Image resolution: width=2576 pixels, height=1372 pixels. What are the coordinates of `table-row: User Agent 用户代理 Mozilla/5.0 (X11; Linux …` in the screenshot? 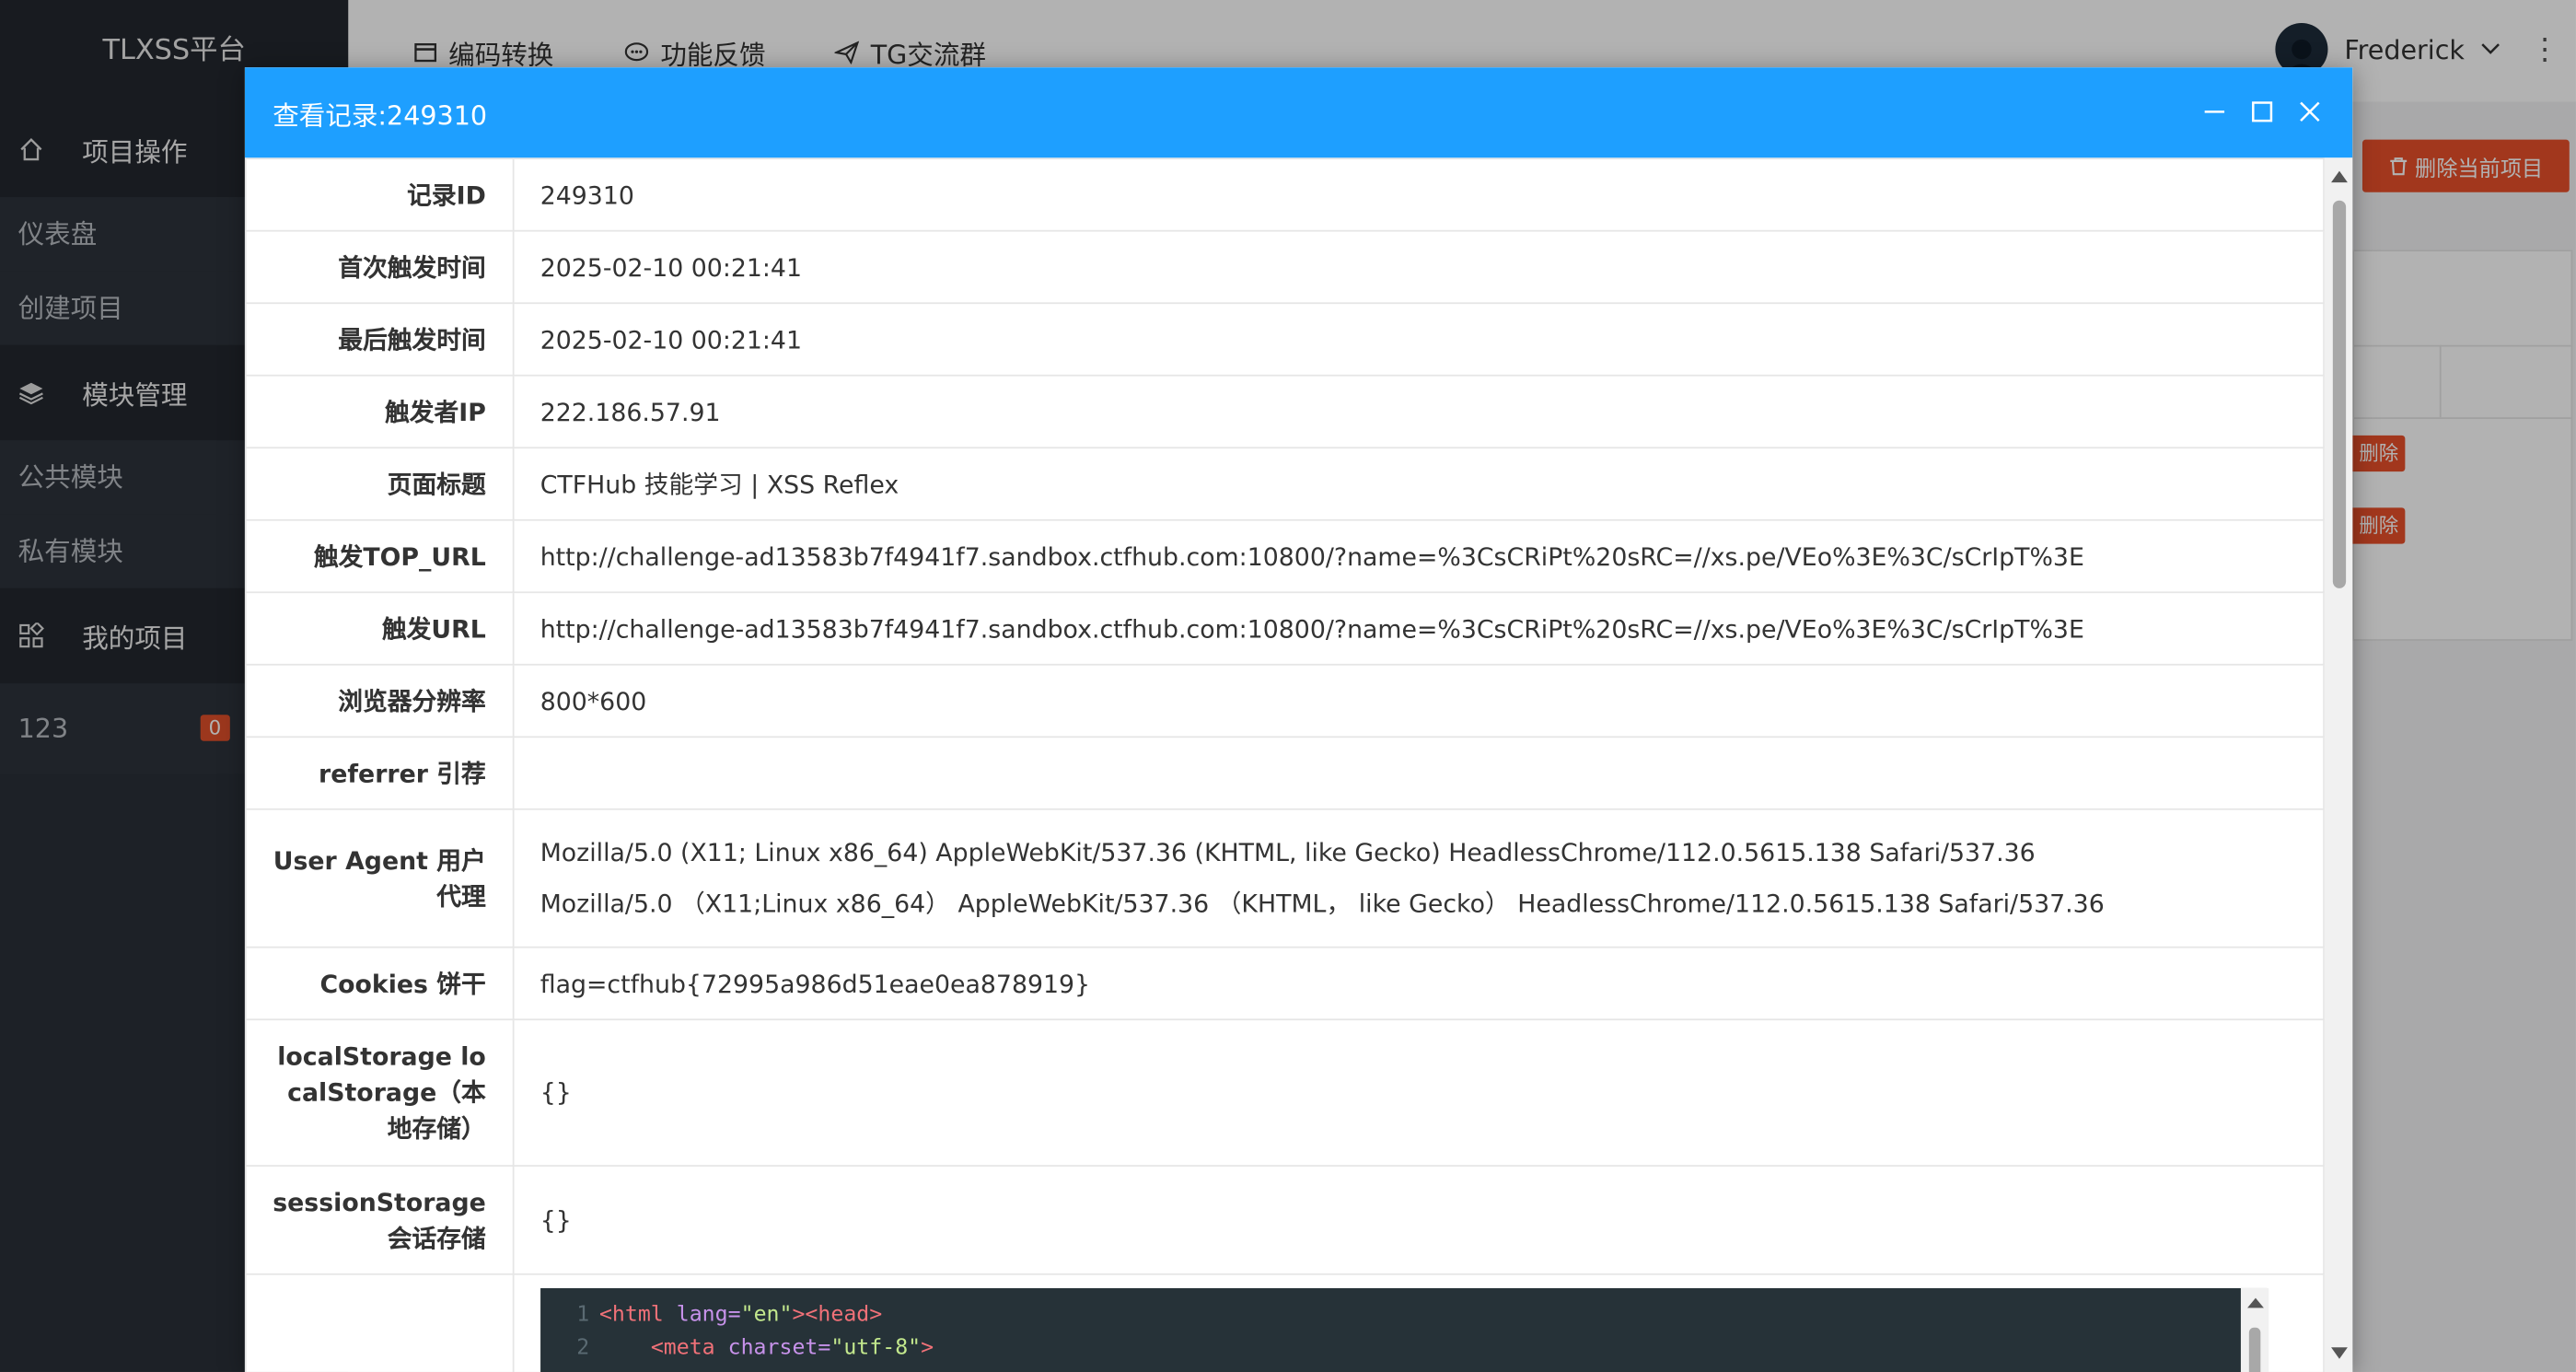 It's located at (1284, 878).